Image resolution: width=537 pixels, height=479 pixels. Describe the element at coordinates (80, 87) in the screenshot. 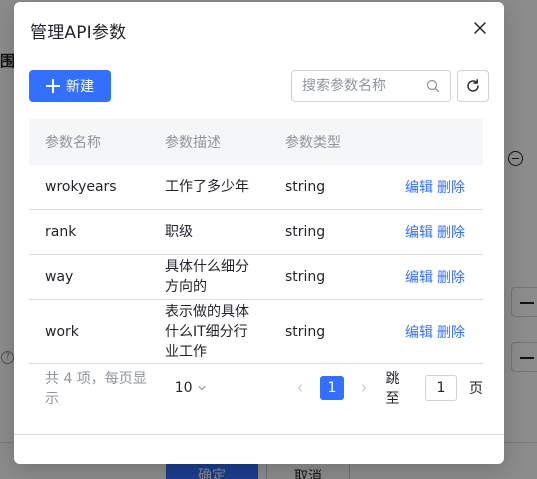

I see `new-button-label: 新建` at that location.